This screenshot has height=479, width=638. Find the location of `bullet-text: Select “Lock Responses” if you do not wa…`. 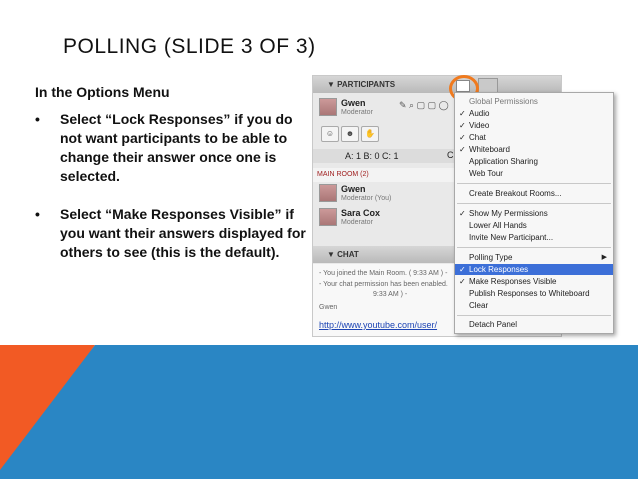

bullet-text: Select “Lock Responses” if you do not wa… is located at coordinates (176, 147).